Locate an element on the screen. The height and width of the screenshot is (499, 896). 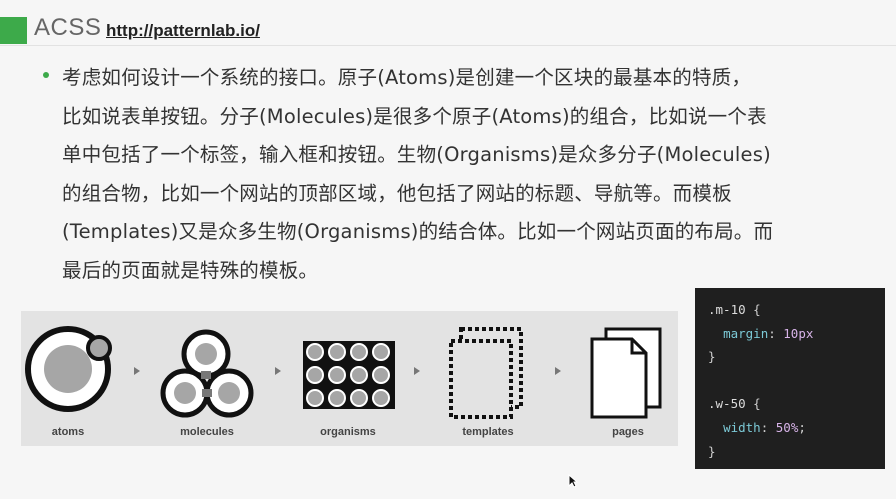
pages-icon is located at coordinates (626, 373).